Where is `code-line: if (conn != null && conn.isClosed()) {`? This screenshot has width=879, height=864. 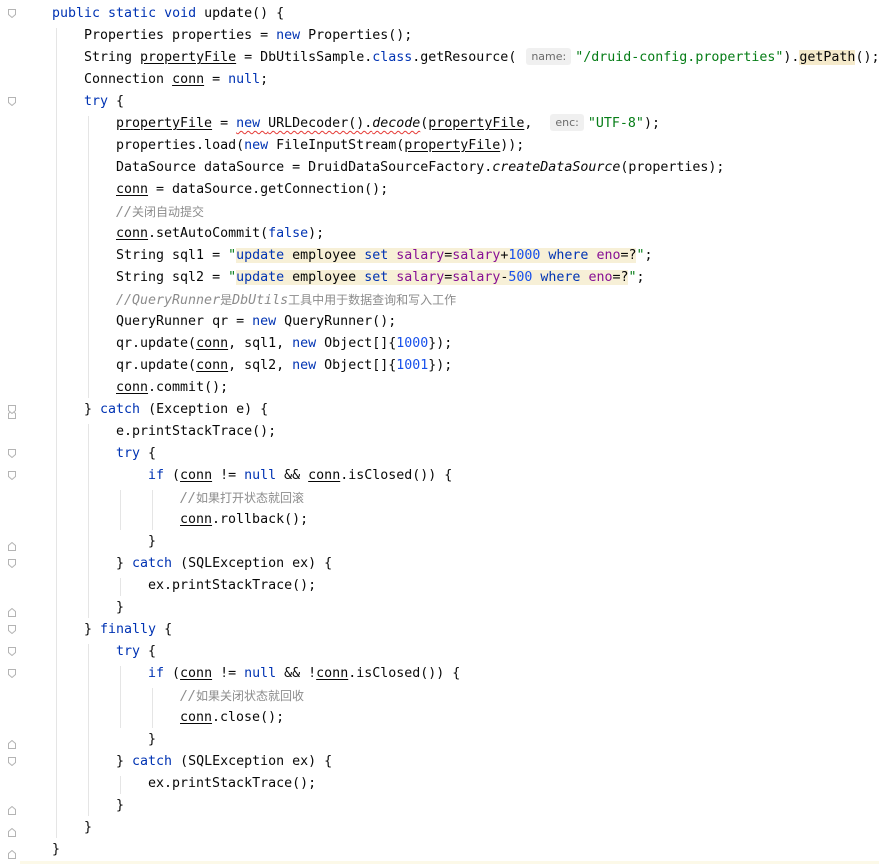 code-line: if (conn != null && conn.isClosed()) { is located at coordinates (300, 476).